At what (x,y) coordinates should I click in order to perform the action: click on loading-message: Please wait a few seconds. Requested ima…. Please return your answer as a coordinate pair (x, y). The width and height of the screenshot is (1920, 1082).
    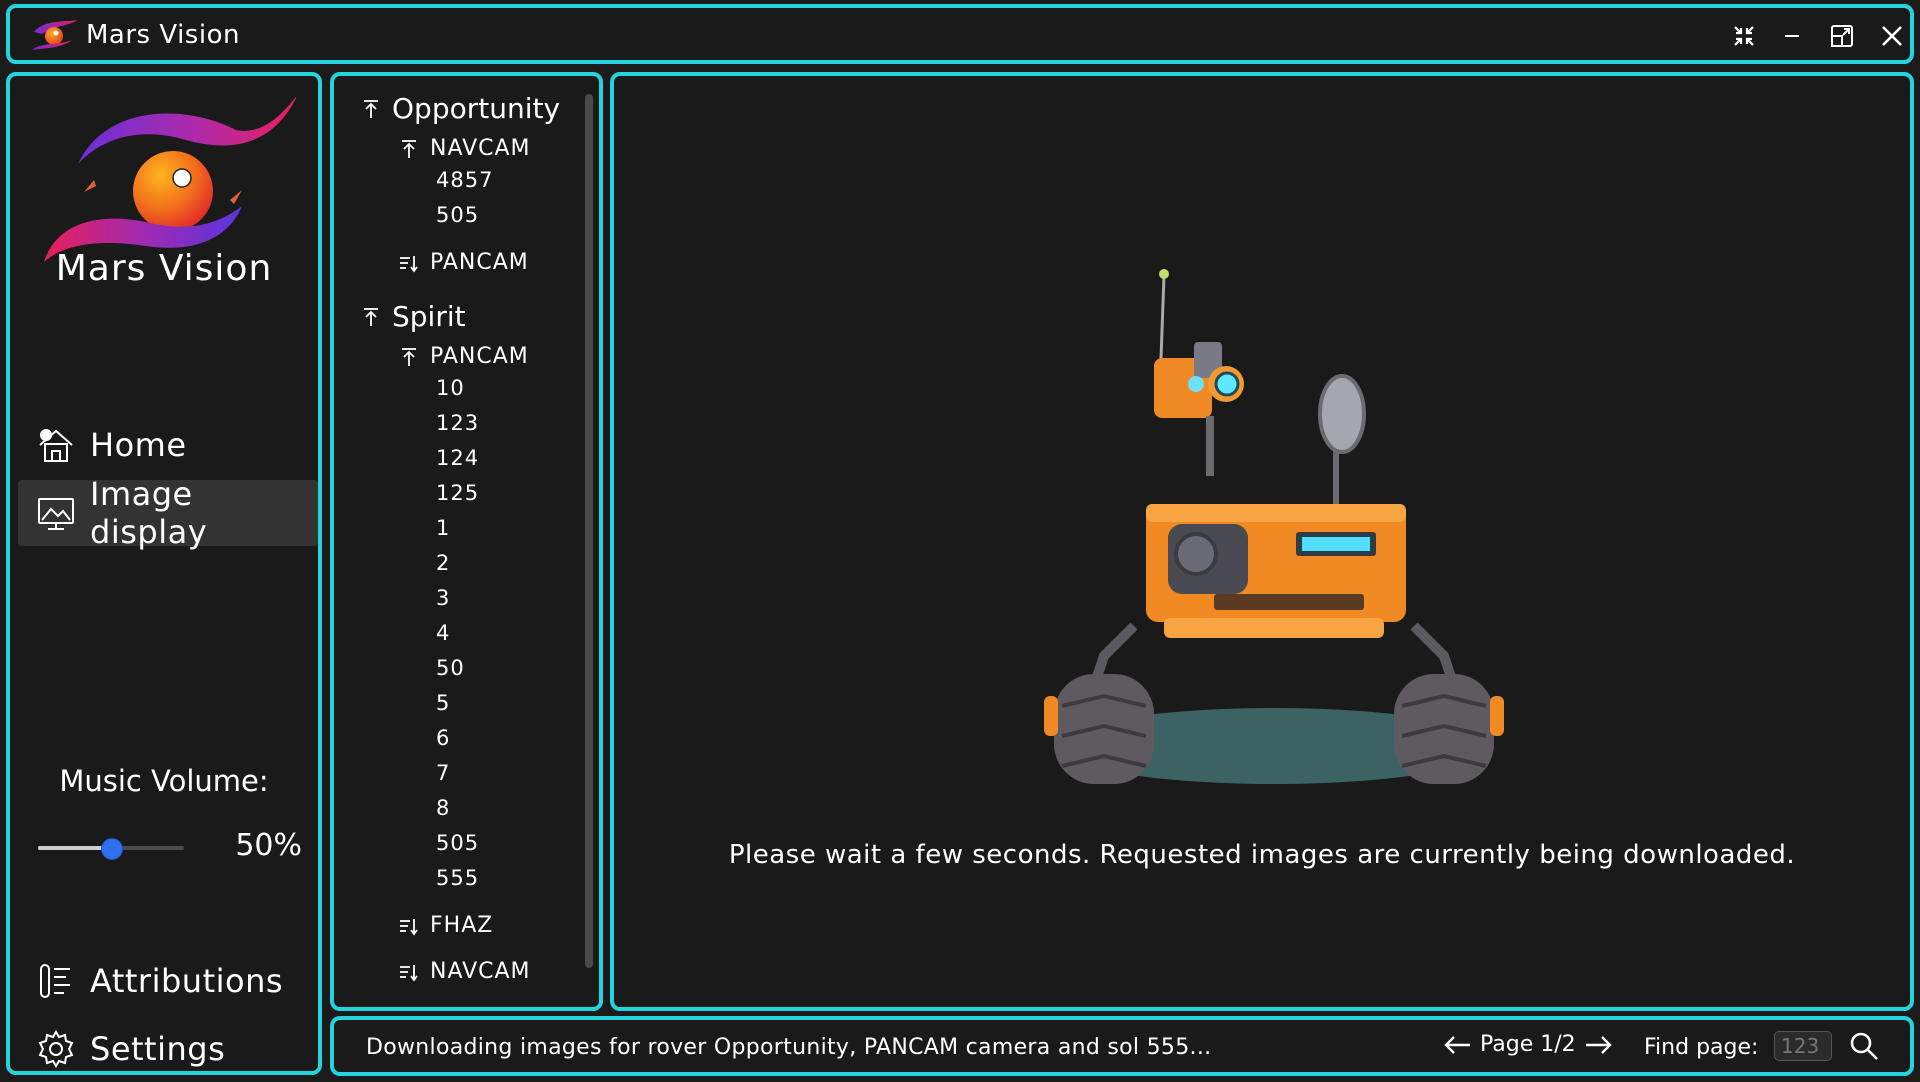
    Looking at the image, I should click on (1262, 855).